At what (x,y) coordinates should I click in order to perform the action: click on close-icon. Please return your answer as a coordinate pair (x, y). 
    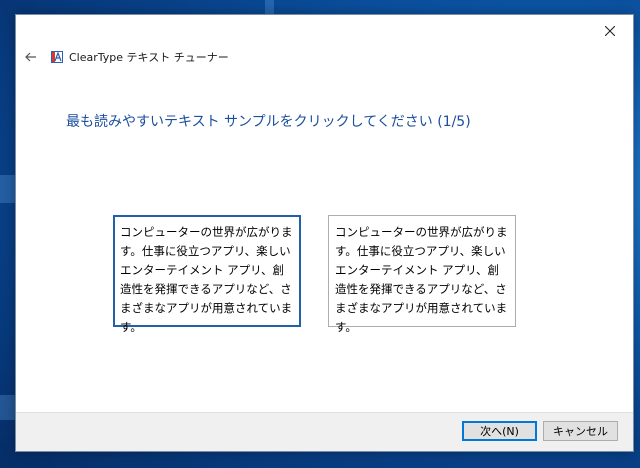
    Looking at the image, I should click on (610, 31).